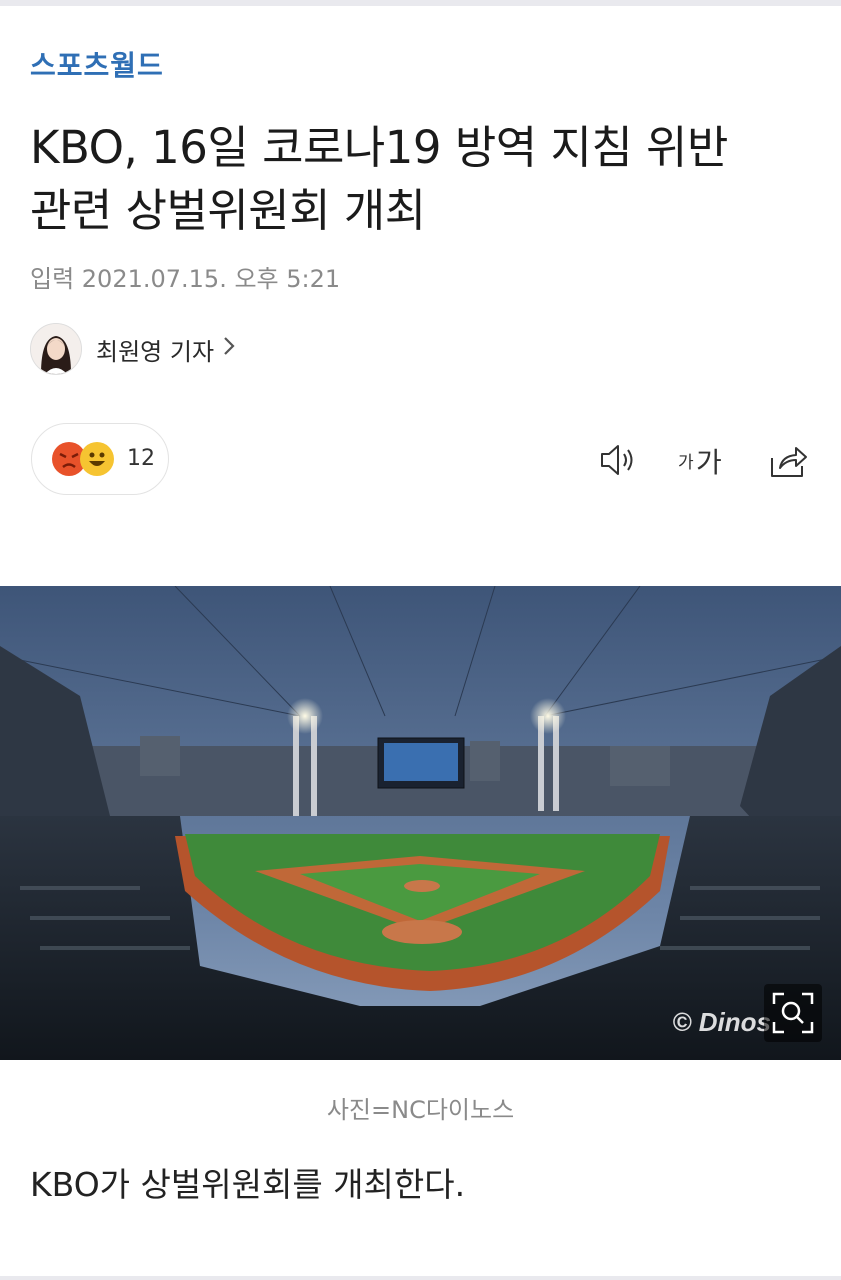 The width and height of the screenshot is (841, 1280). I want to click on title-line-1: KBO, 16일 코로나19 방역 지침 위반, so click(379, 147).